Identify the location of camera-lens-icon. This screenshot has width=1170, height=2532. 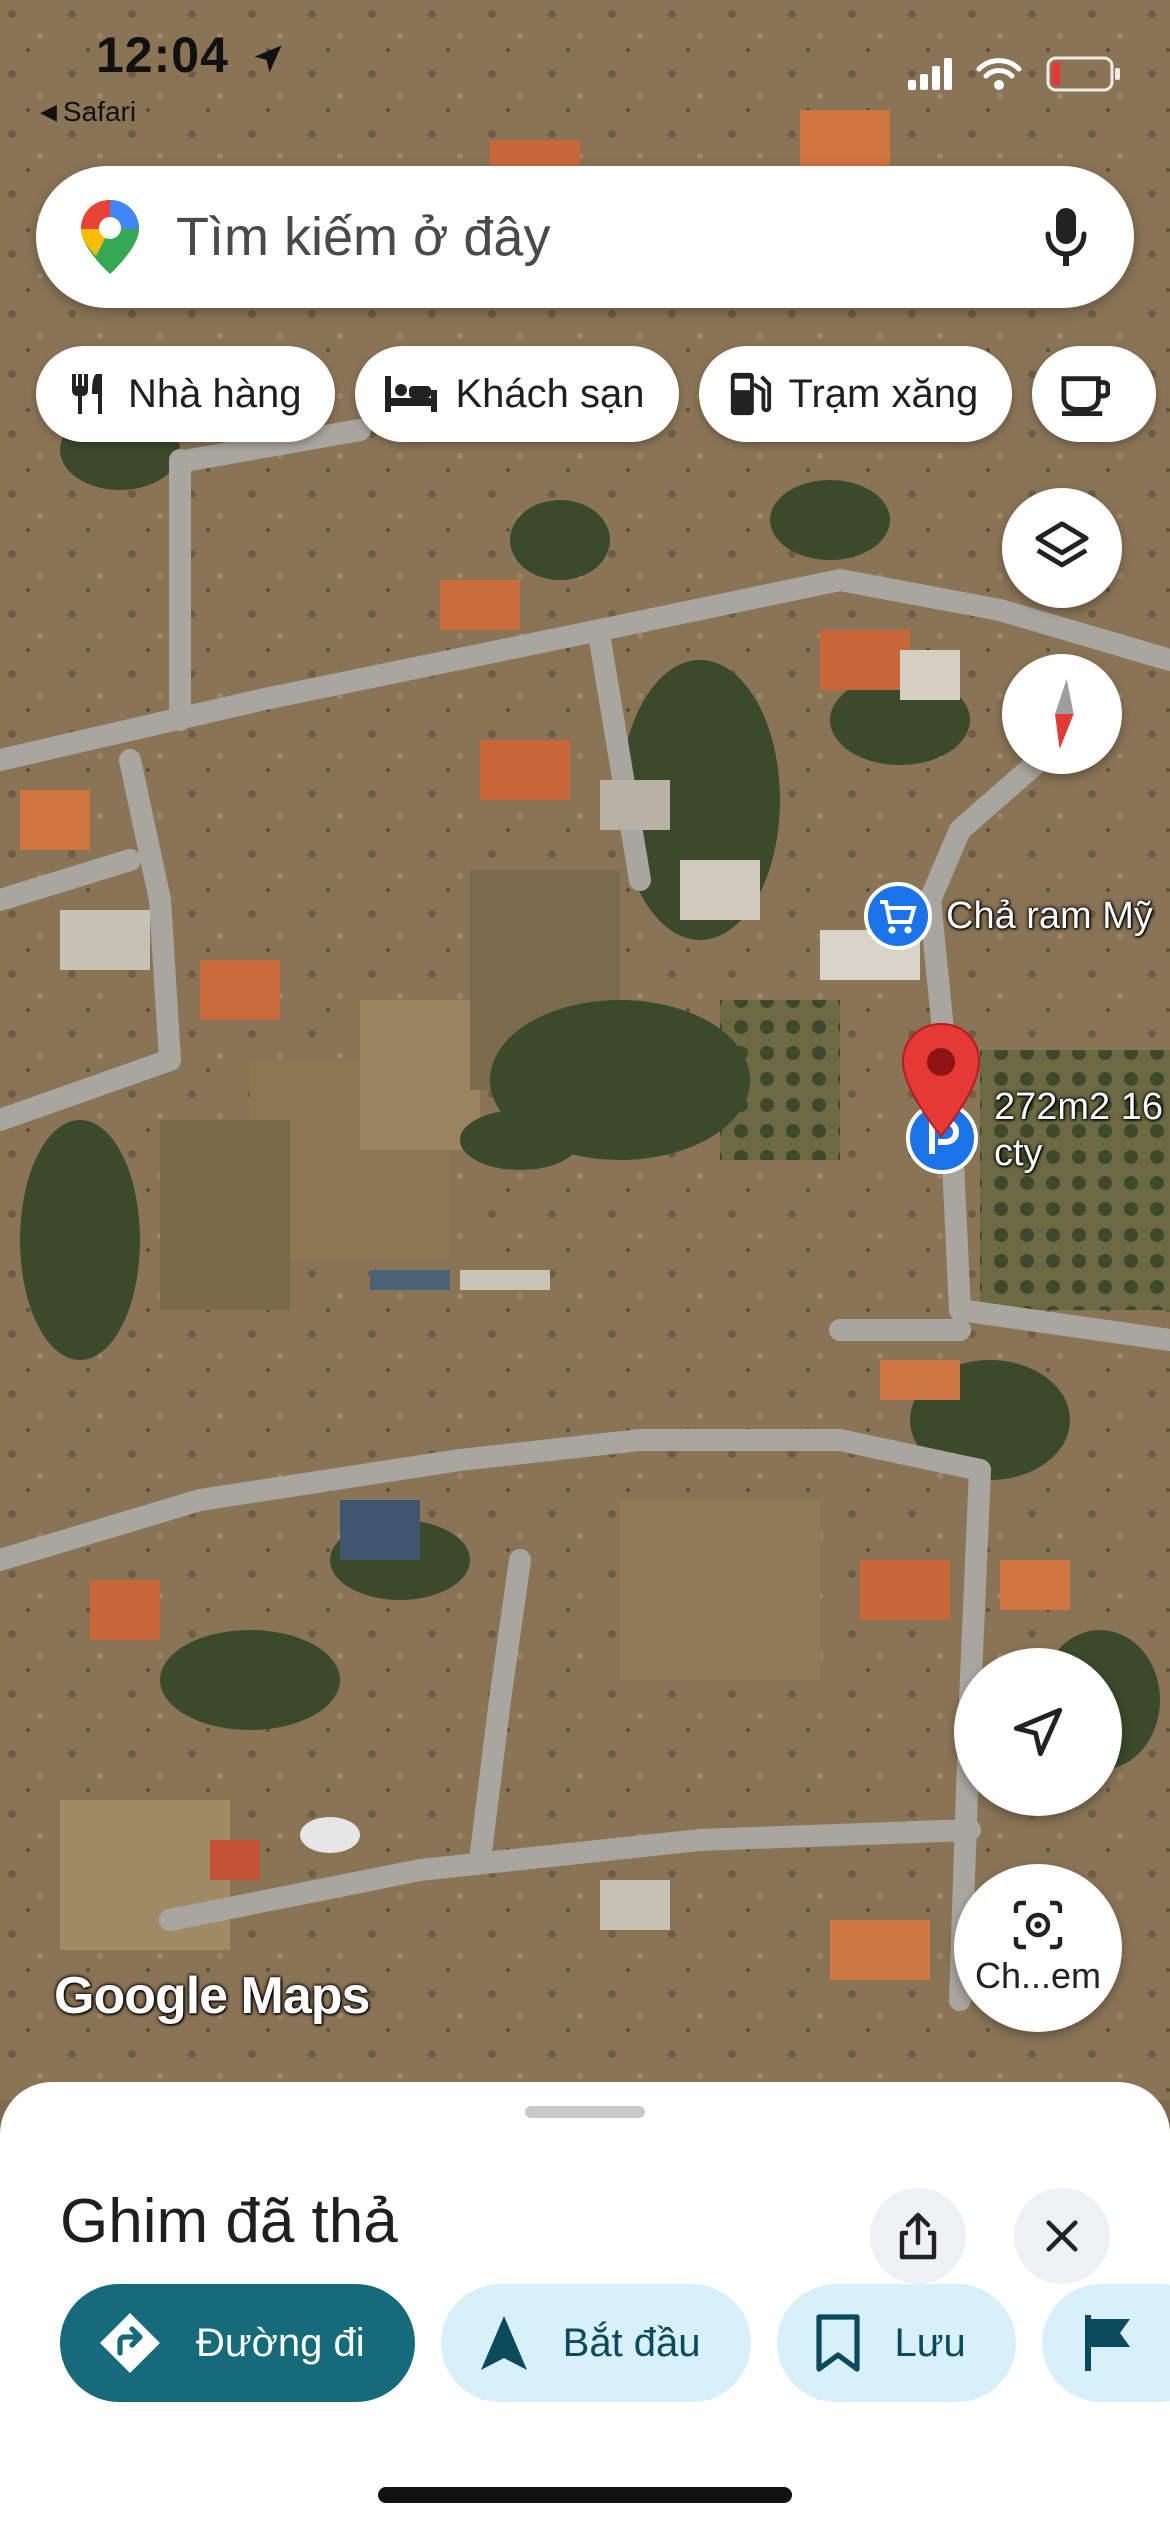
(1038, 1925).